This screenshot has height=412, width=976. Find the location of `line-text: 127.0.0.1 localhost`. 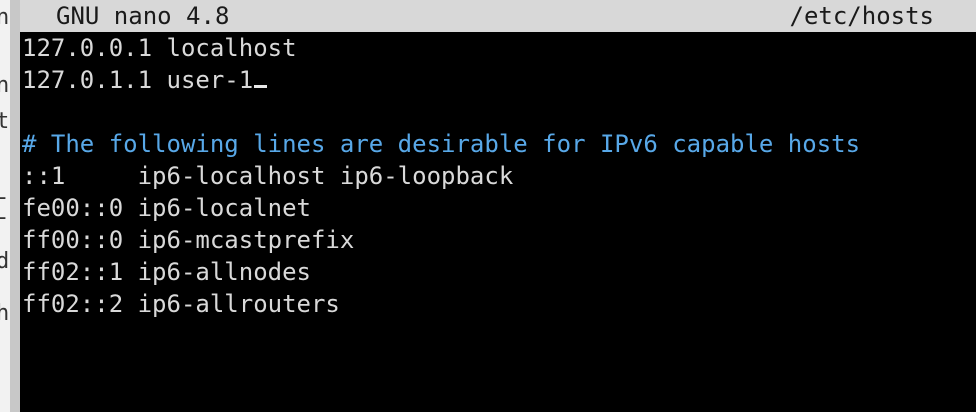

line-text: 127.0.0.1 localhost is located at coordinates (159, 48).